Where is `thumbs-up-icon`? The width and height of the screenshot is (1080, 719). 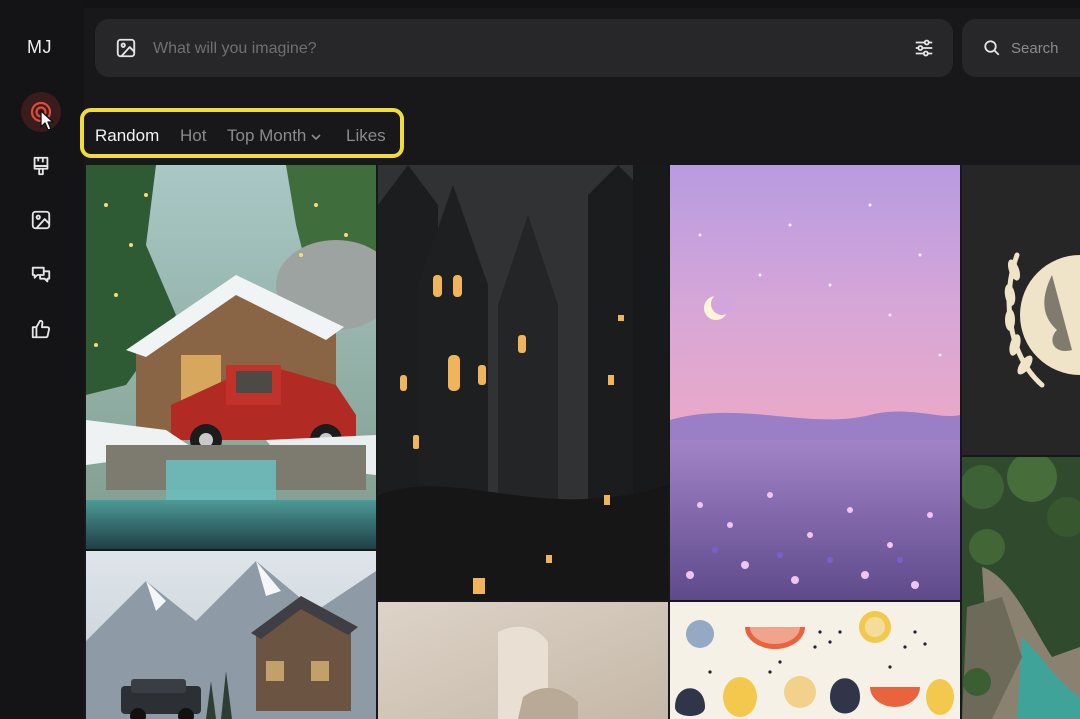
thumbs-up-icon is located at coordinates (41, 329).